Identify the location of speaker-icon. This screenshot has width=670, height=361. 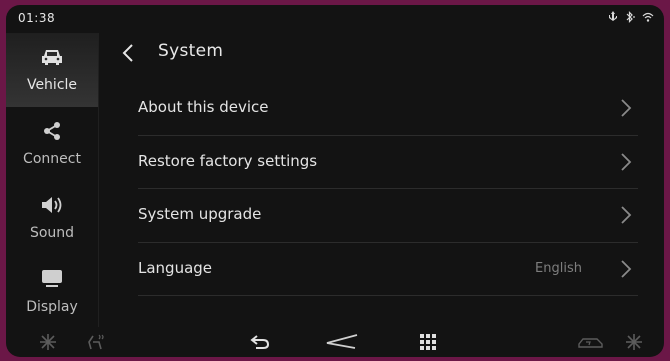
(52, 205).